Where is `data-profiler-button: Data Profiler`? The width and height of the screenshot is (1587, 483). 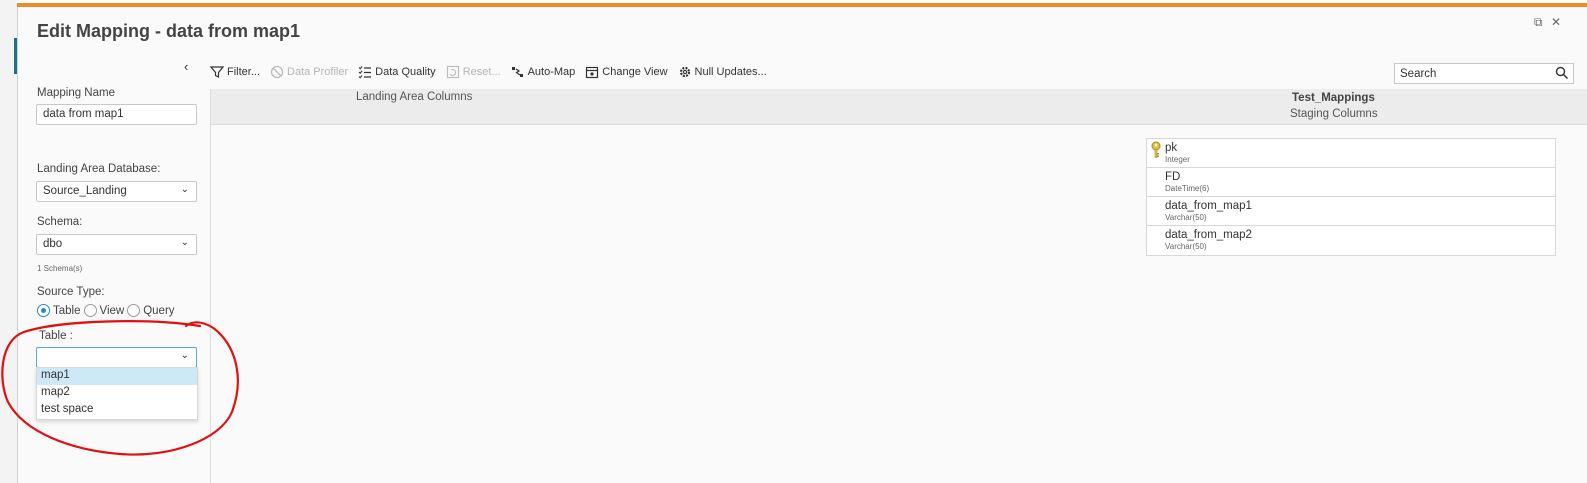 data-profiler-button: Data Profiler is located at coordinates (309, 72).